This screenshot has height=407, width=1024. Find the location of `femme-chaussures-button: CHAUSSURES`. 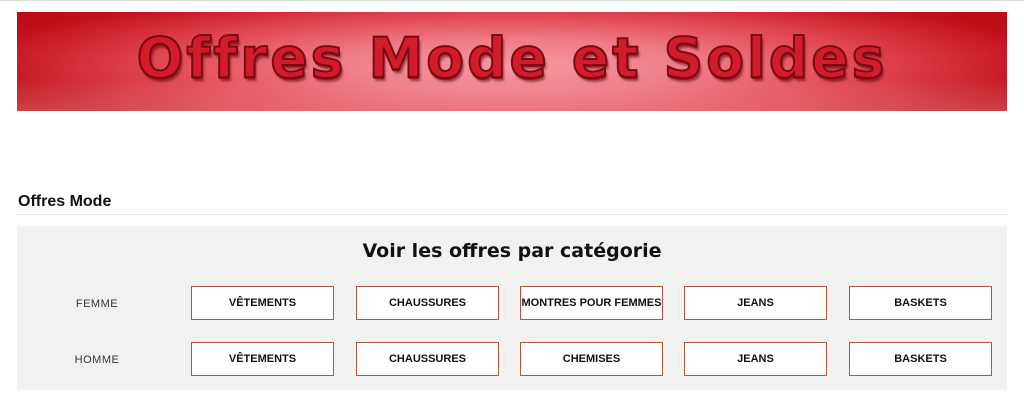

femme-chaussures-button: CHAUSSURES is located at coordinates (427, 303).